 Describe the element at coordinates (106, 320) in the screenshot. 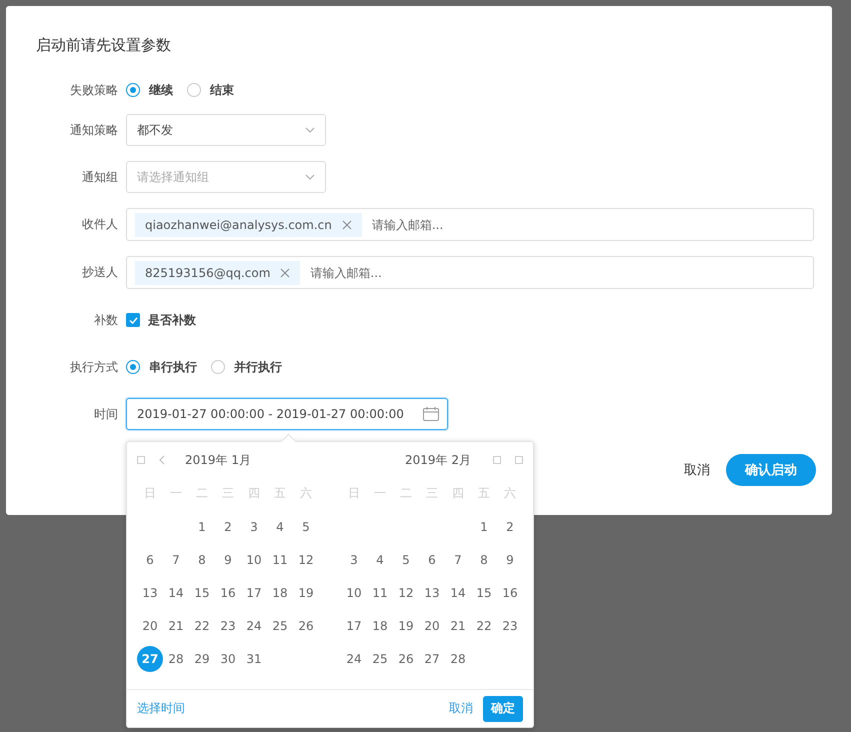

I see `field-label: 补数` at that location.